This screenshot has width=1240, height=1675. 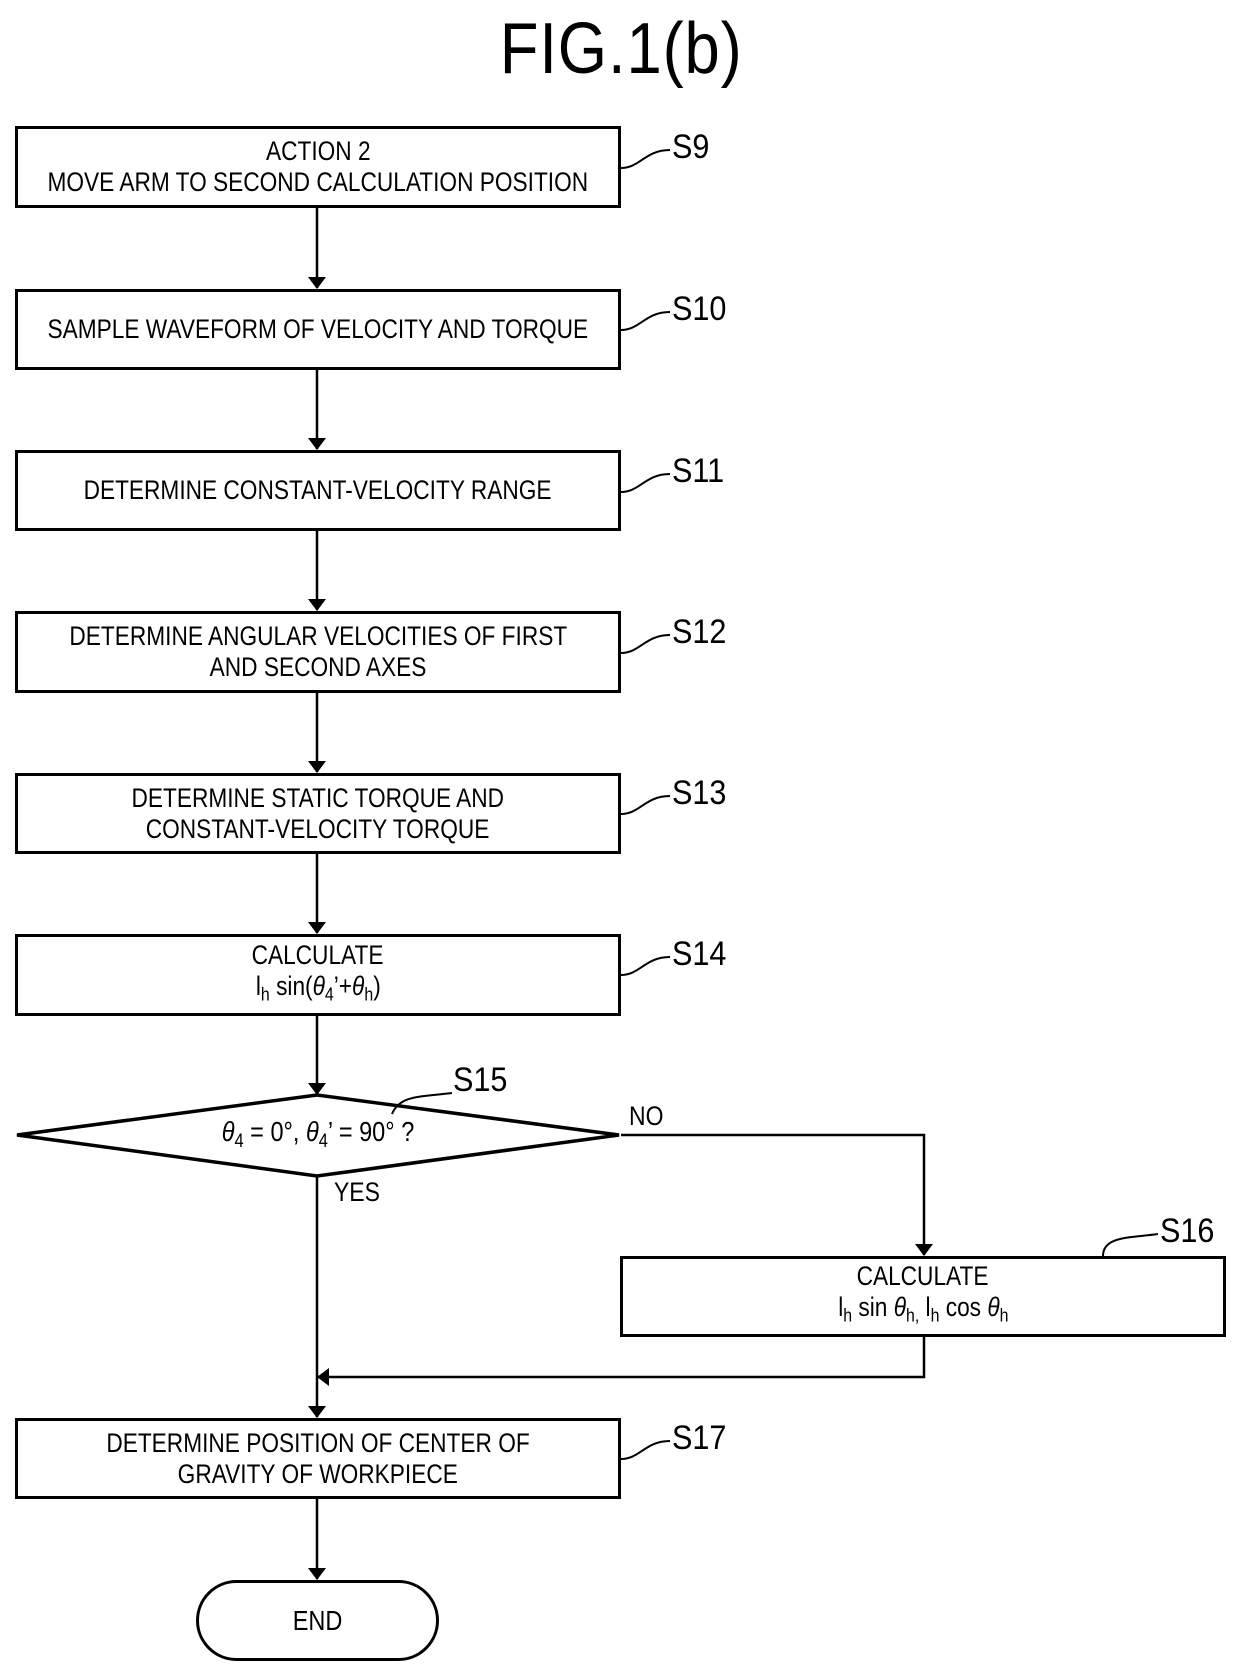 What do you see at coordinates (645, 1450) in the screenshot?
I see `leader-s17` at bounding box center [645, 1450].